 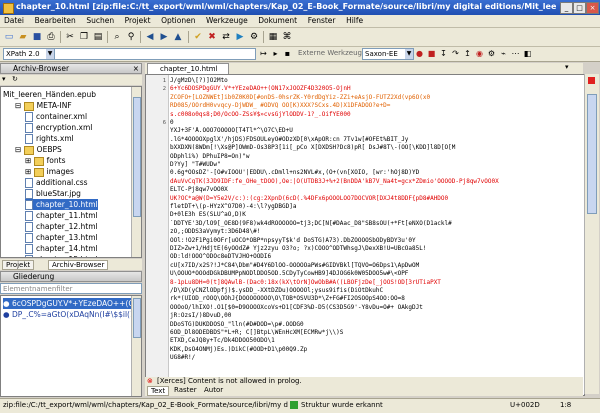 What do you see at coordinates (263, 53) in the screenshot?
I see `arrow-icon: ↦` at bounding box center [263, 53].